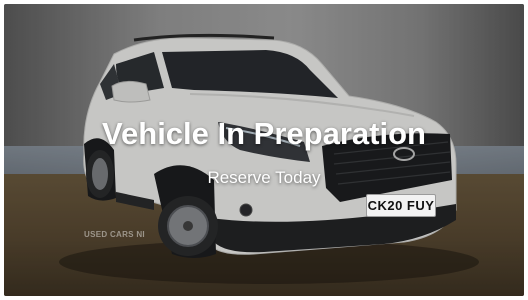 The width and height of the screenshot is (528, 300). What do you see at coordinates (401, 205) in the screenshot?
I see `number-plate: CK20 FUY` at bounding box center [401, 205].